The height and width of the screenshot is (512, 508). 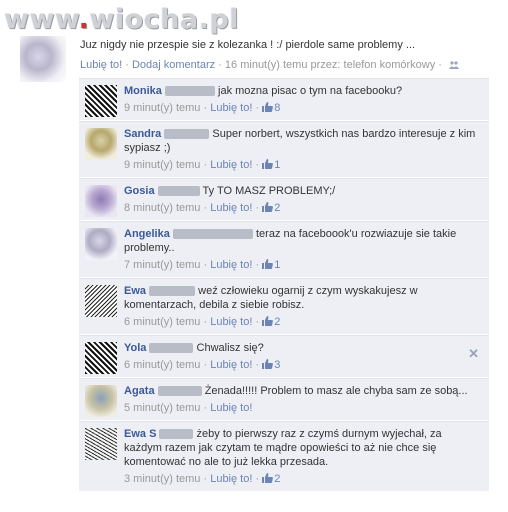 I want to click on like-count: 8, so click(x=277, y=108).